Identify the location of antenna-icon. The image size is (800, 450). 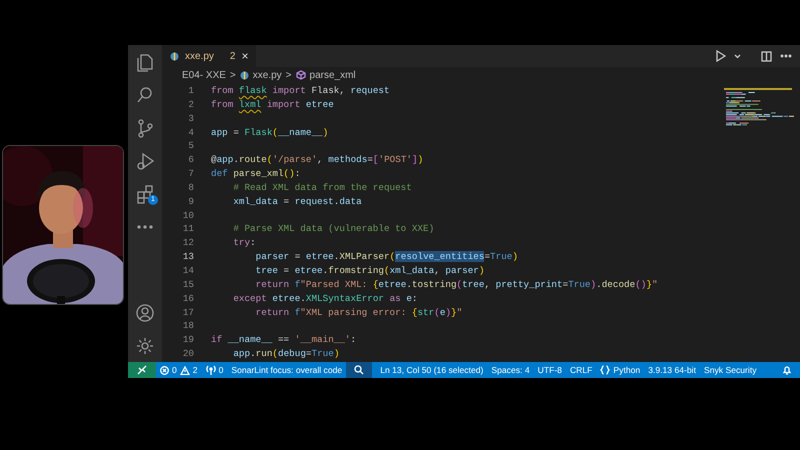
(211, 370).